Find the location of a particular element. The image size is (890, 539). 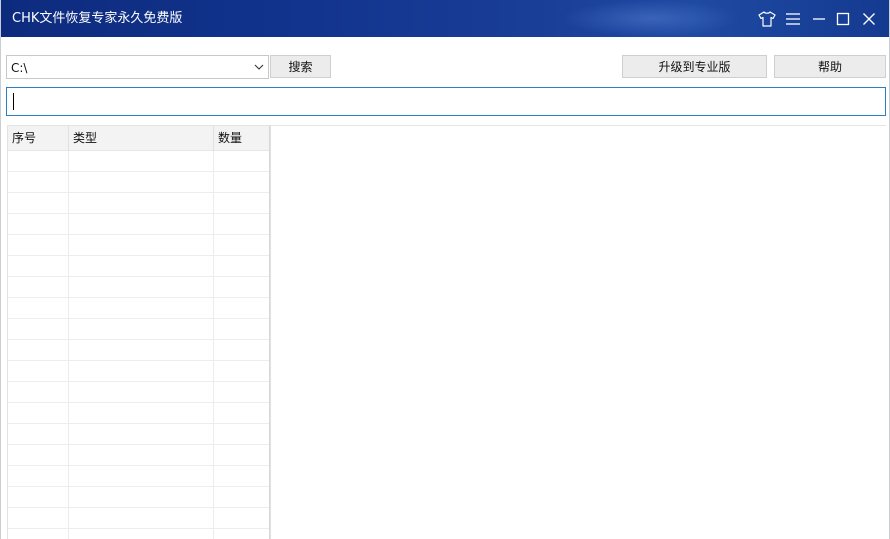

close-icon is located at coordinates (869, 19).